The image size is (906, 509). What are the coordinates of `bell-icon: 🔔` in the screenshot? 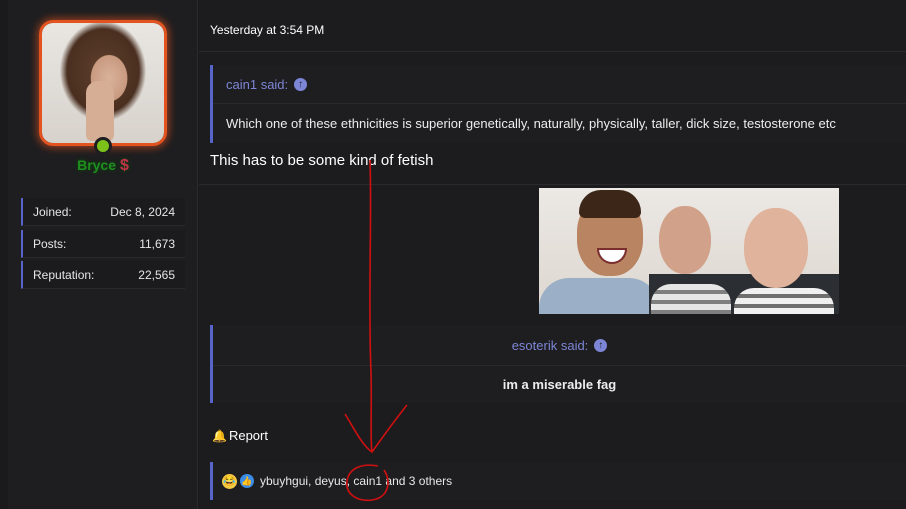 It's located at (219, 435).